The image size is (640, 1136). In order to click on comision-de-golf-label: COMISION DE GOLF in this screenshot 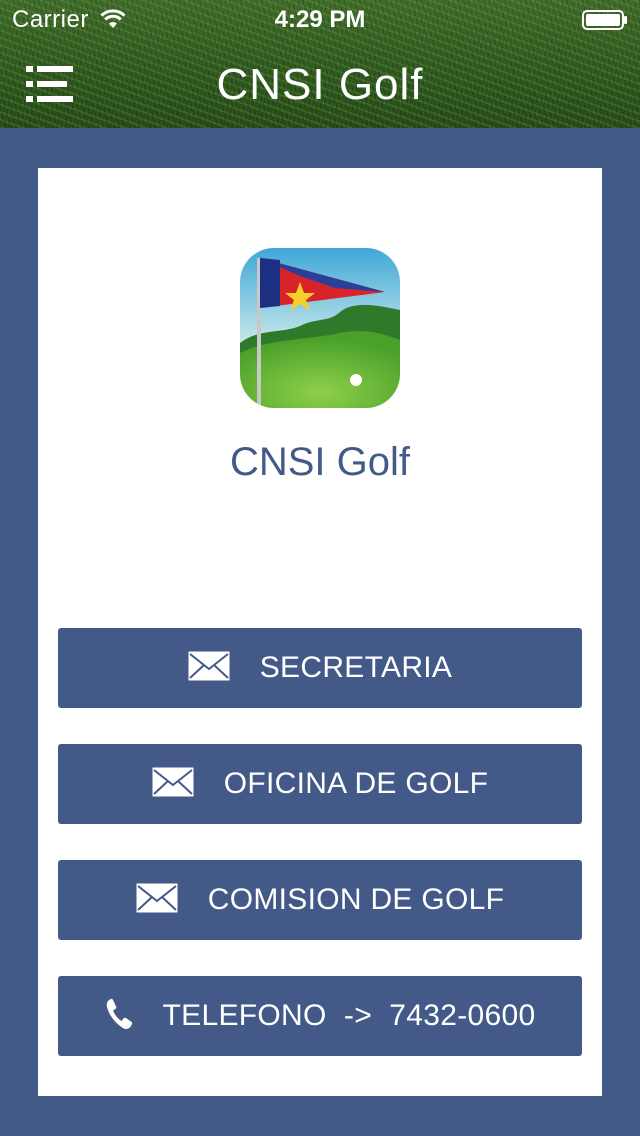, I will do `click(356, 899)`.